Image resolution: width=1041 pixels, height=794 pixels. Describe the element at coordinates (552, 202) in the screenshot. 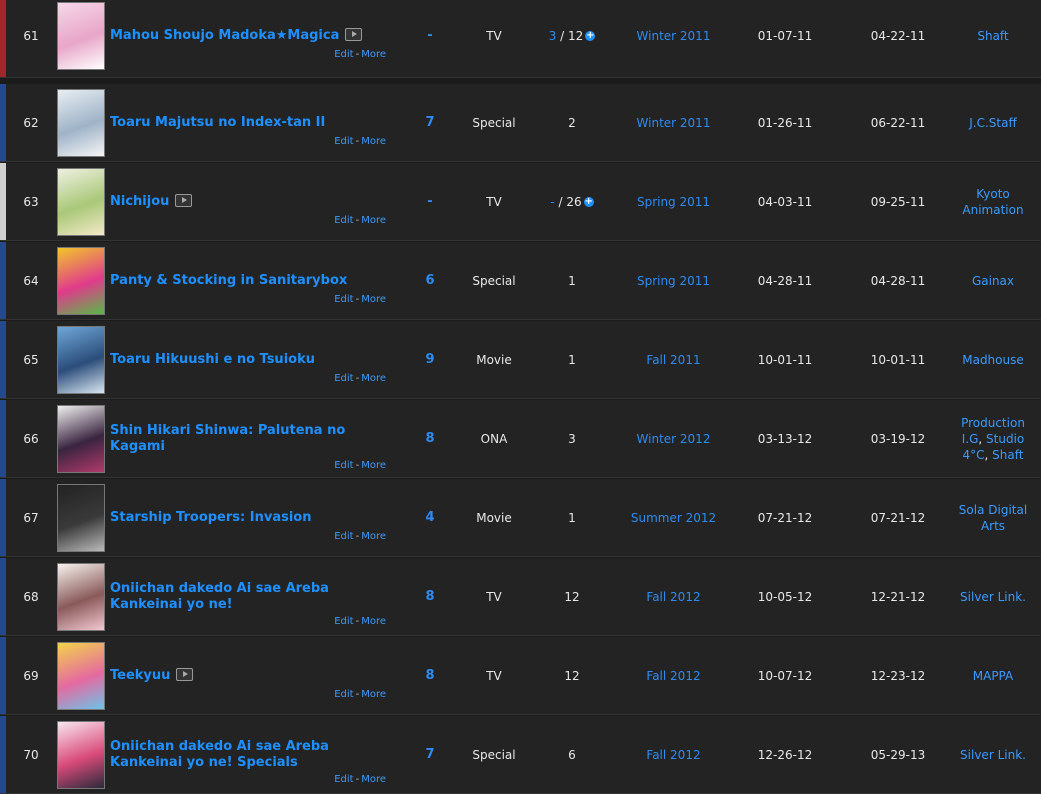

I see `episodes-watched: -` at that location.